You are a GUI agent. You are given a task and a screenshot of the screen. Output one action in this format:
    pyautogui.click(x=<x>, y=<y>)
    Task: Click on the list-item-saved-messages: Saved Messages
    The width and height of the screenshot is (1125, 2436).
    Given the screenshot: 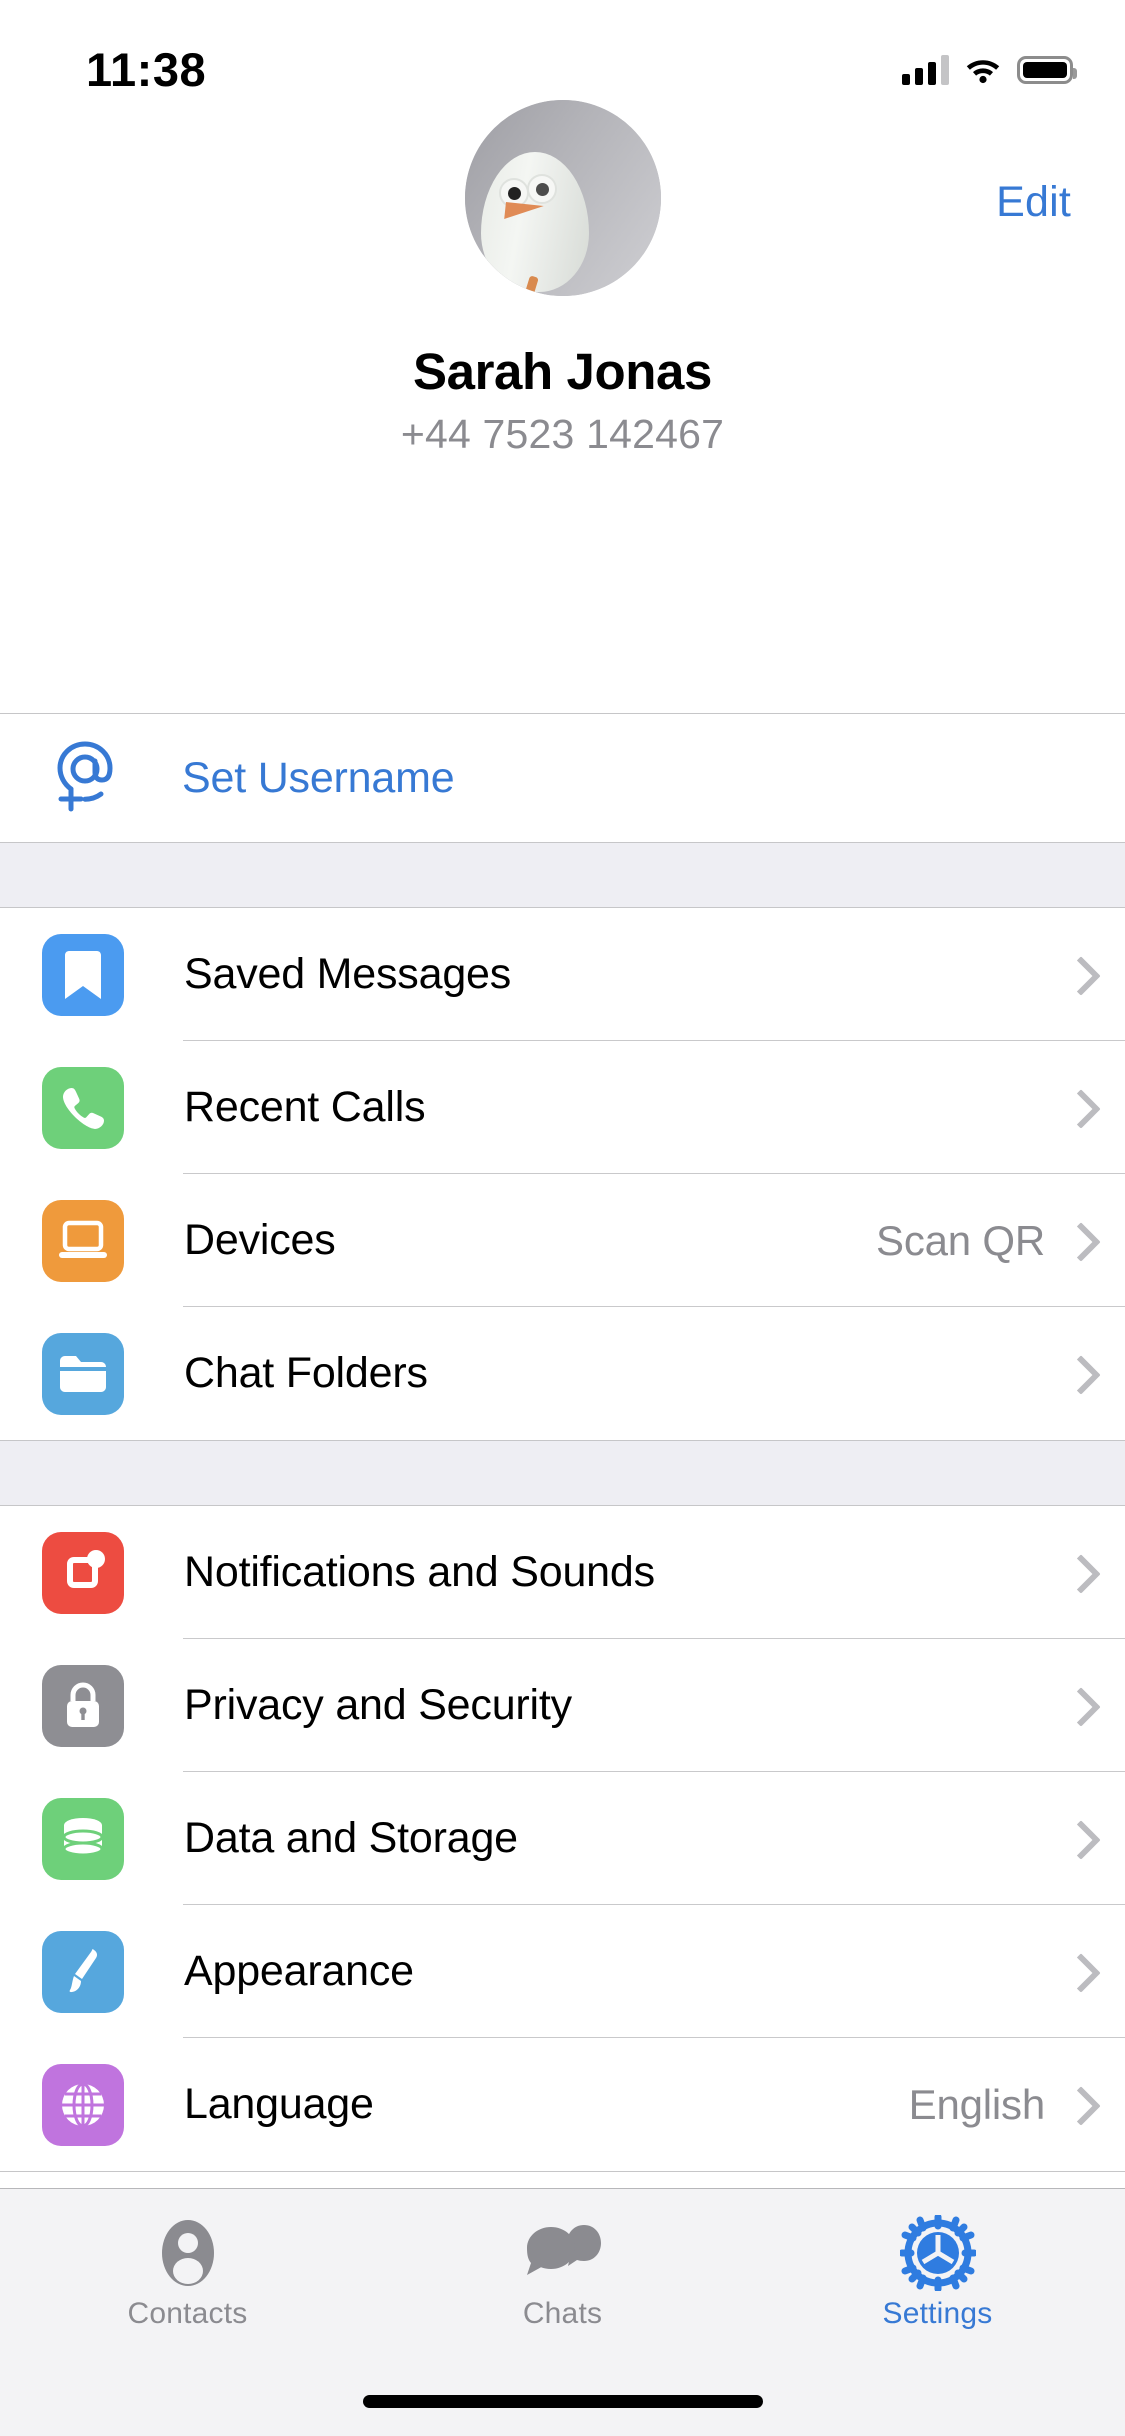 What is the action you would take?
    pyautogui.click(x=562, y=974)
    